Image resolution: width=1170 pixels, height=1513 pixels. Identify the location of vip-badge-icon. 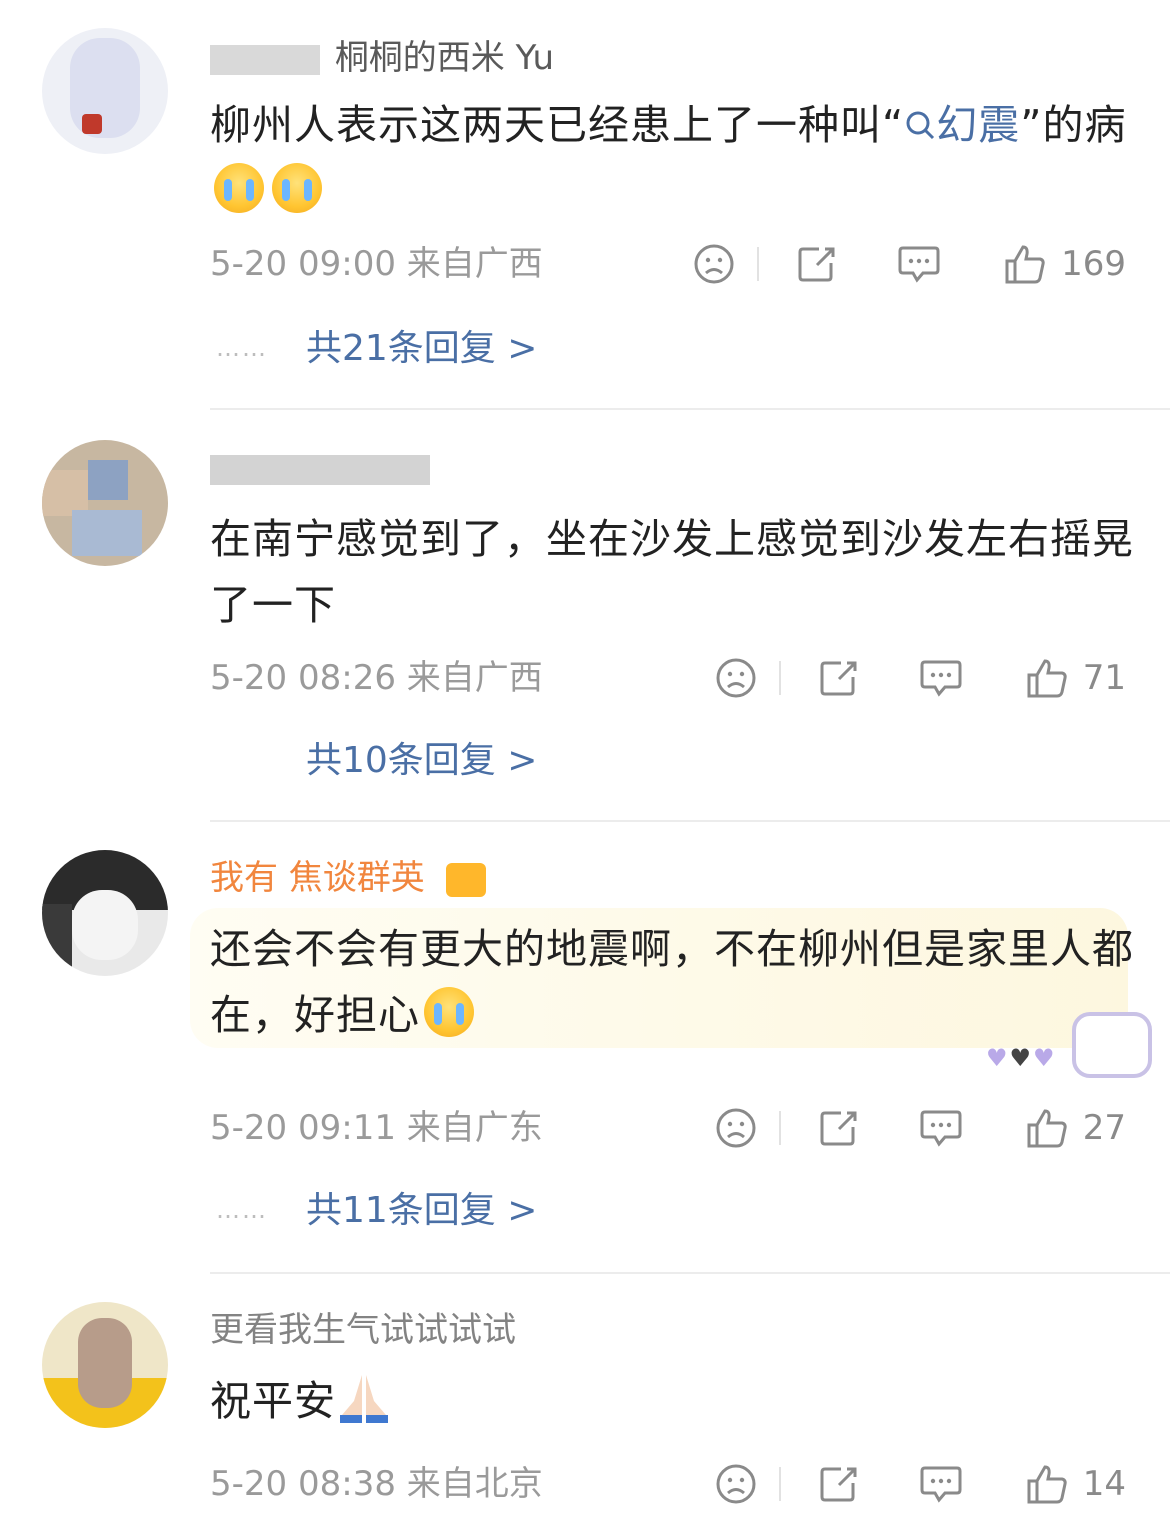
(465, 879).